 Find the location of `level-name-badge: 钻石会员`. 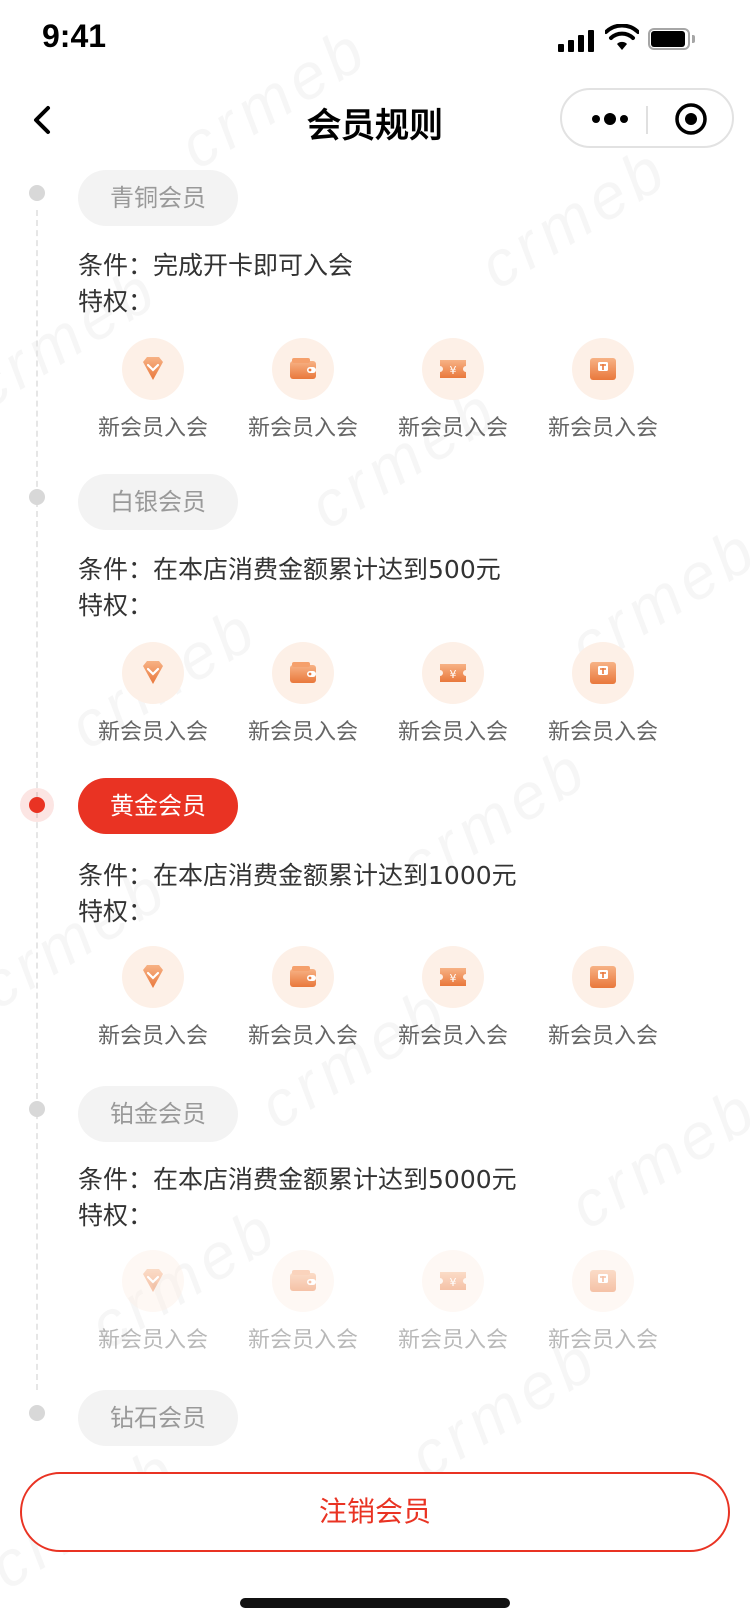

level-name-badge: 钻石会员 is located at coordinates (158, 1418).